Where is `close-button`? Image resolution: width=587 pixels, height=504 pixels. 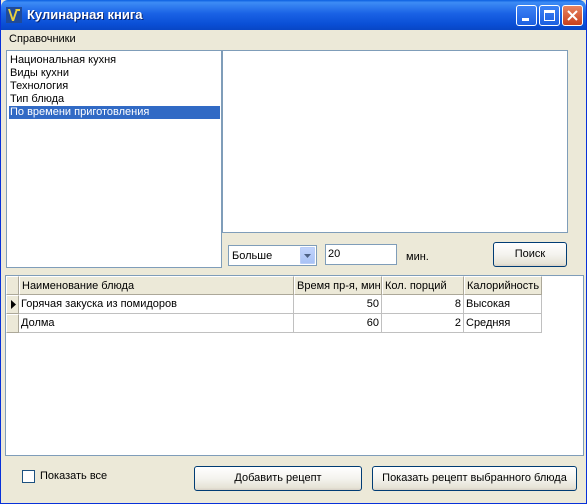
close-button is located at coordinates (572, 15).